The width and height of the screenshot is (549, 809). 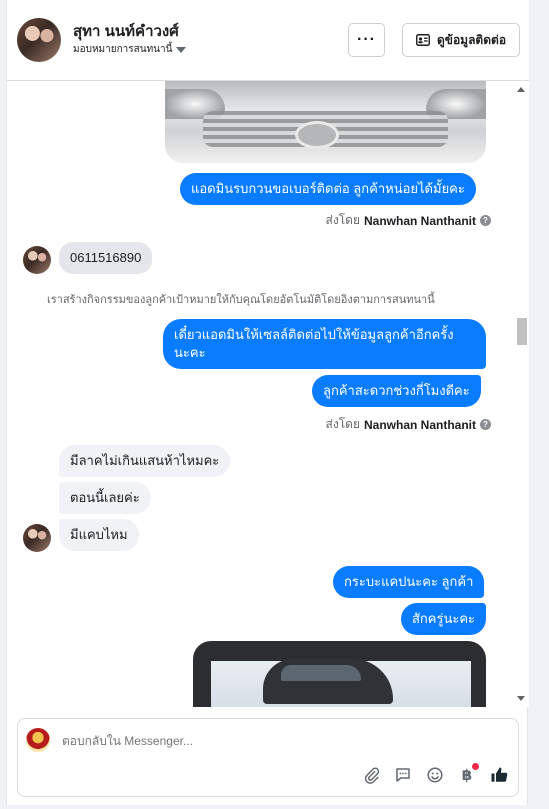 I want to click on message-line: นะคะ, so click(x=190, y=352).